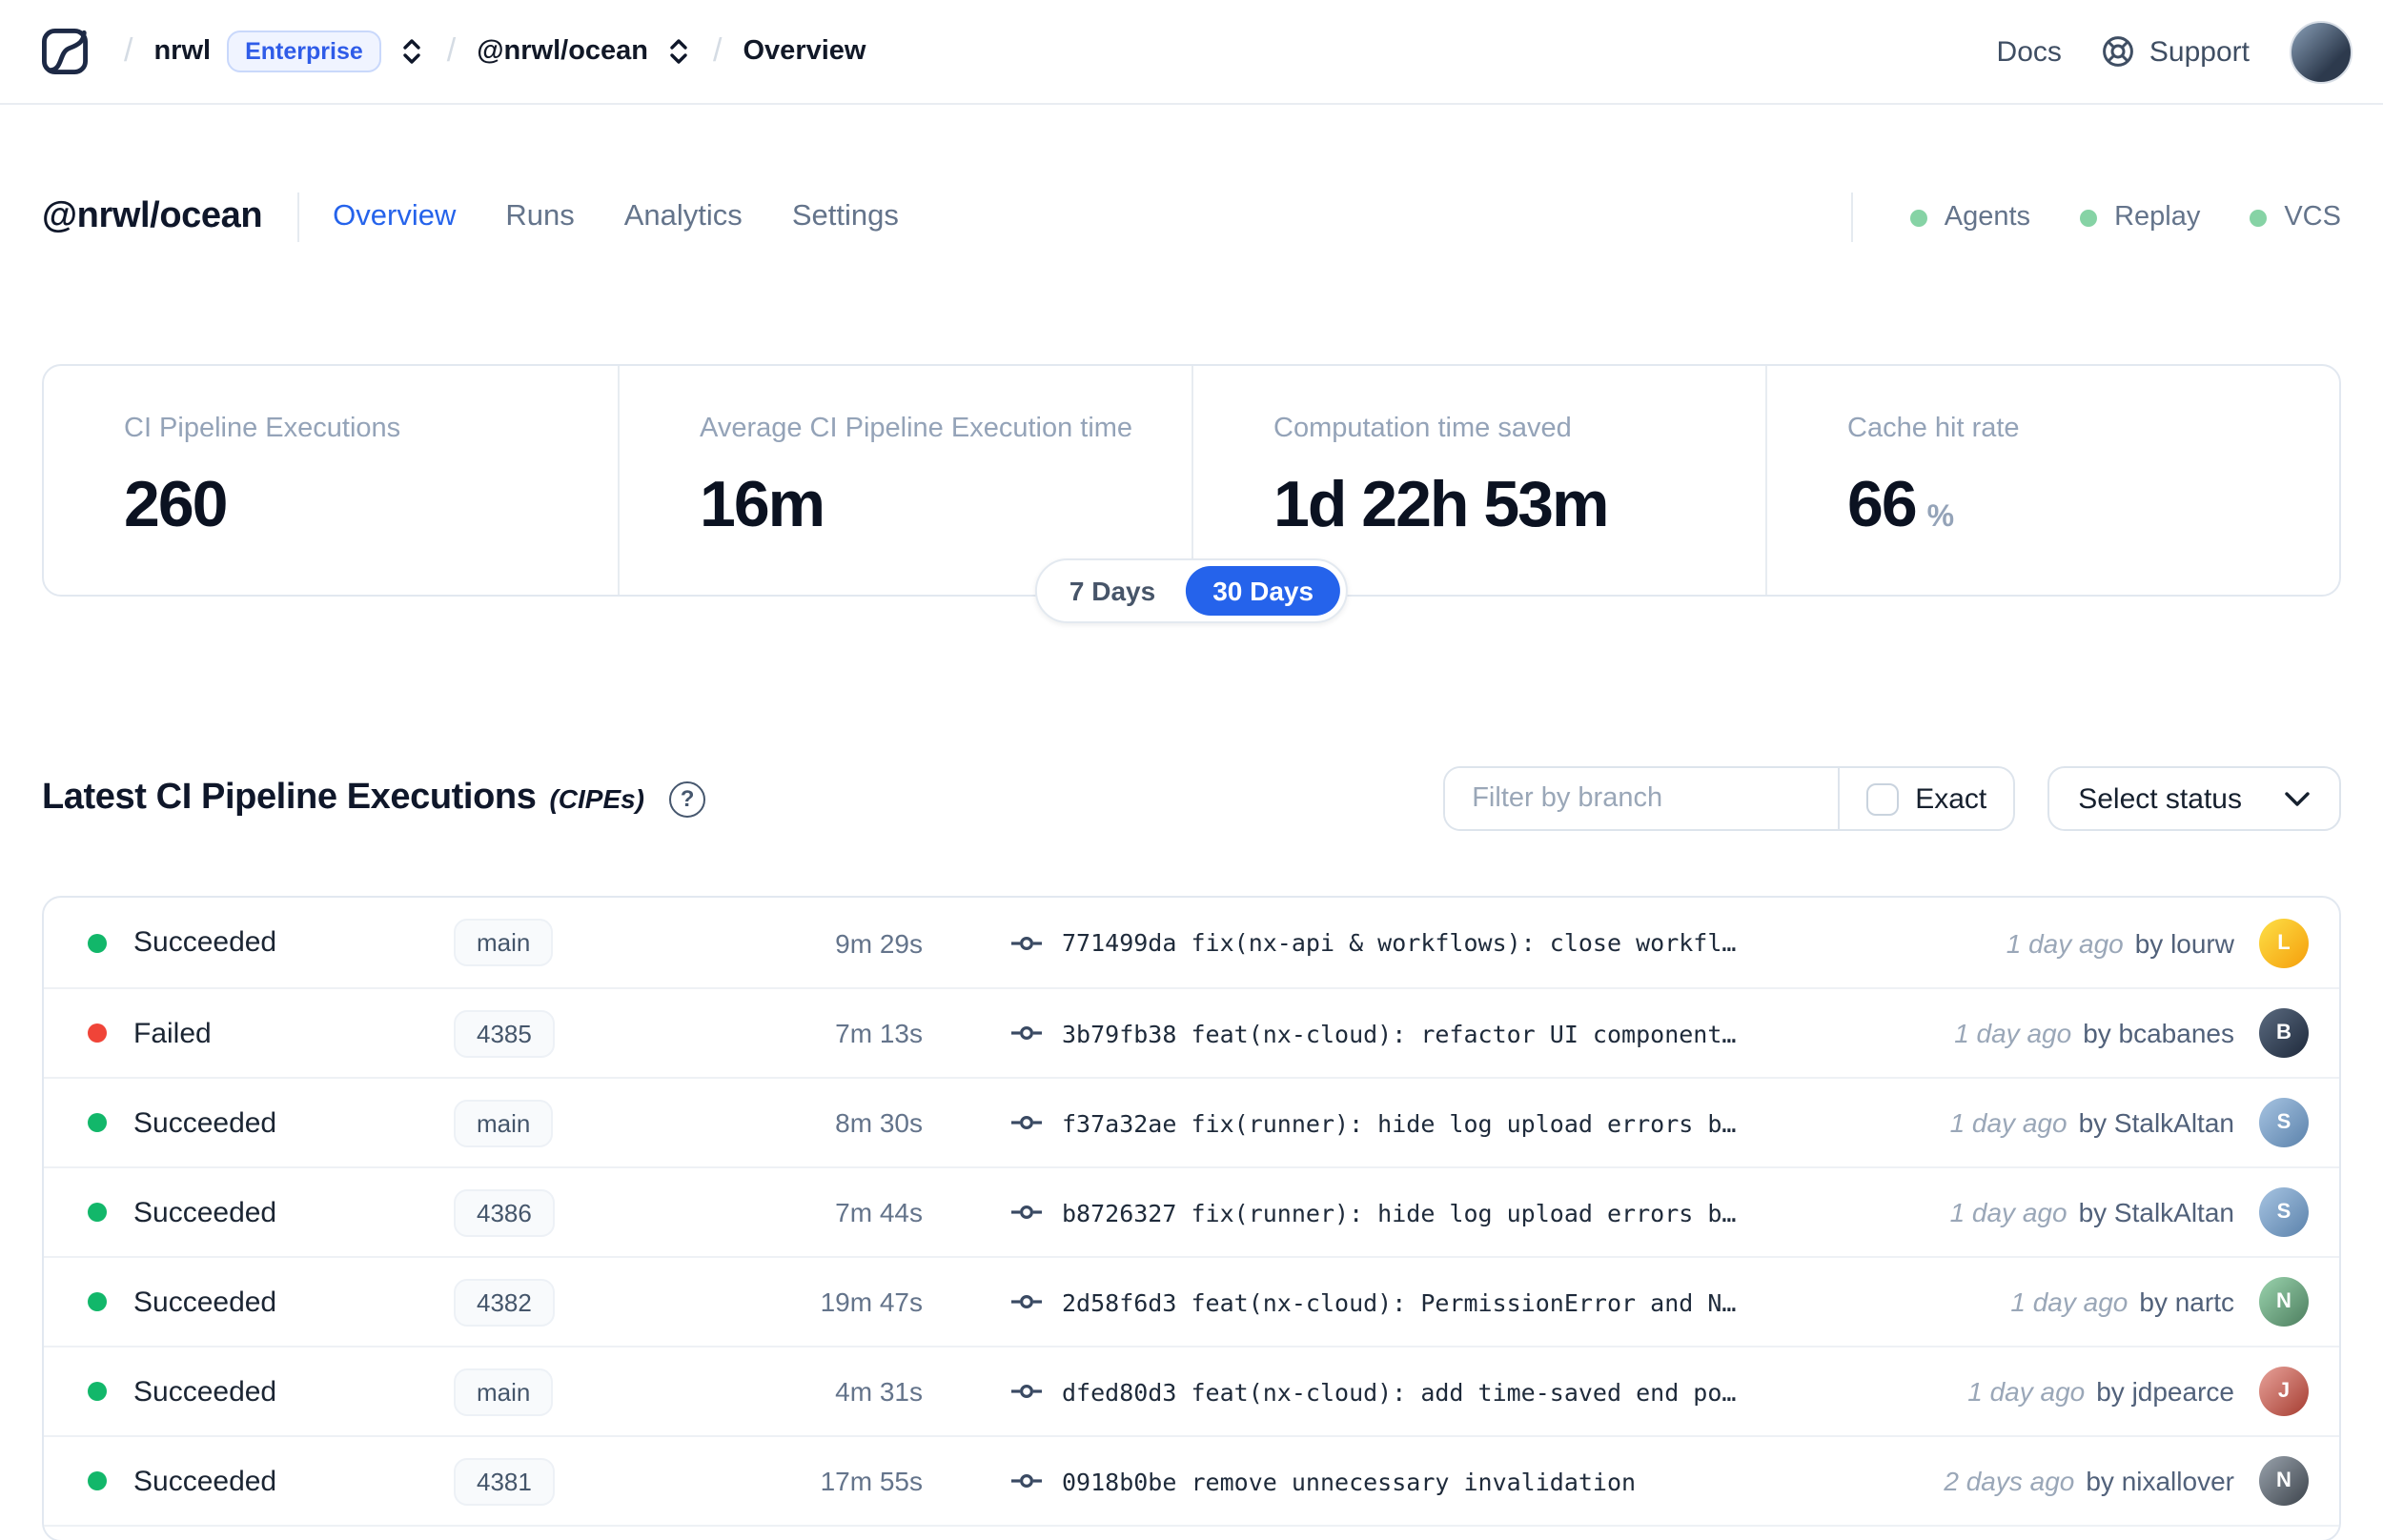 The image size is (2383, 1540). I want to click on duration: 19m 47s, so click(872, 1302).